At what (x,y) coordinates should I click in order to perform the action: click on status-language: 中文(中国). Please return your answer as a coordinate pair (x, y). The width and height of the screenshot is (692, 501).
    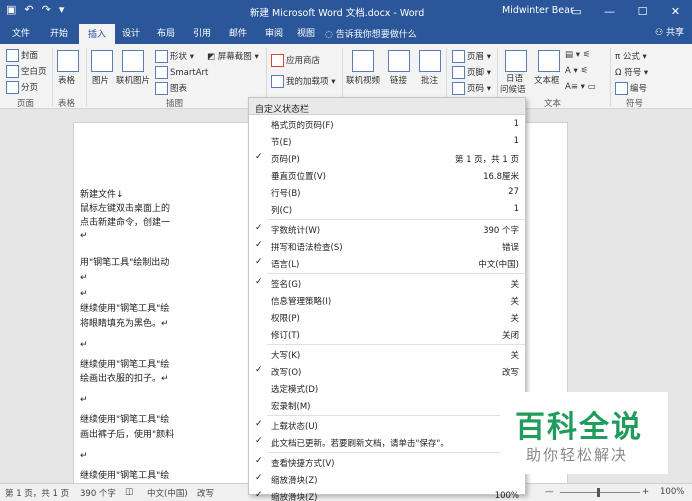
    Looking at the image, I should click on (167, 493).